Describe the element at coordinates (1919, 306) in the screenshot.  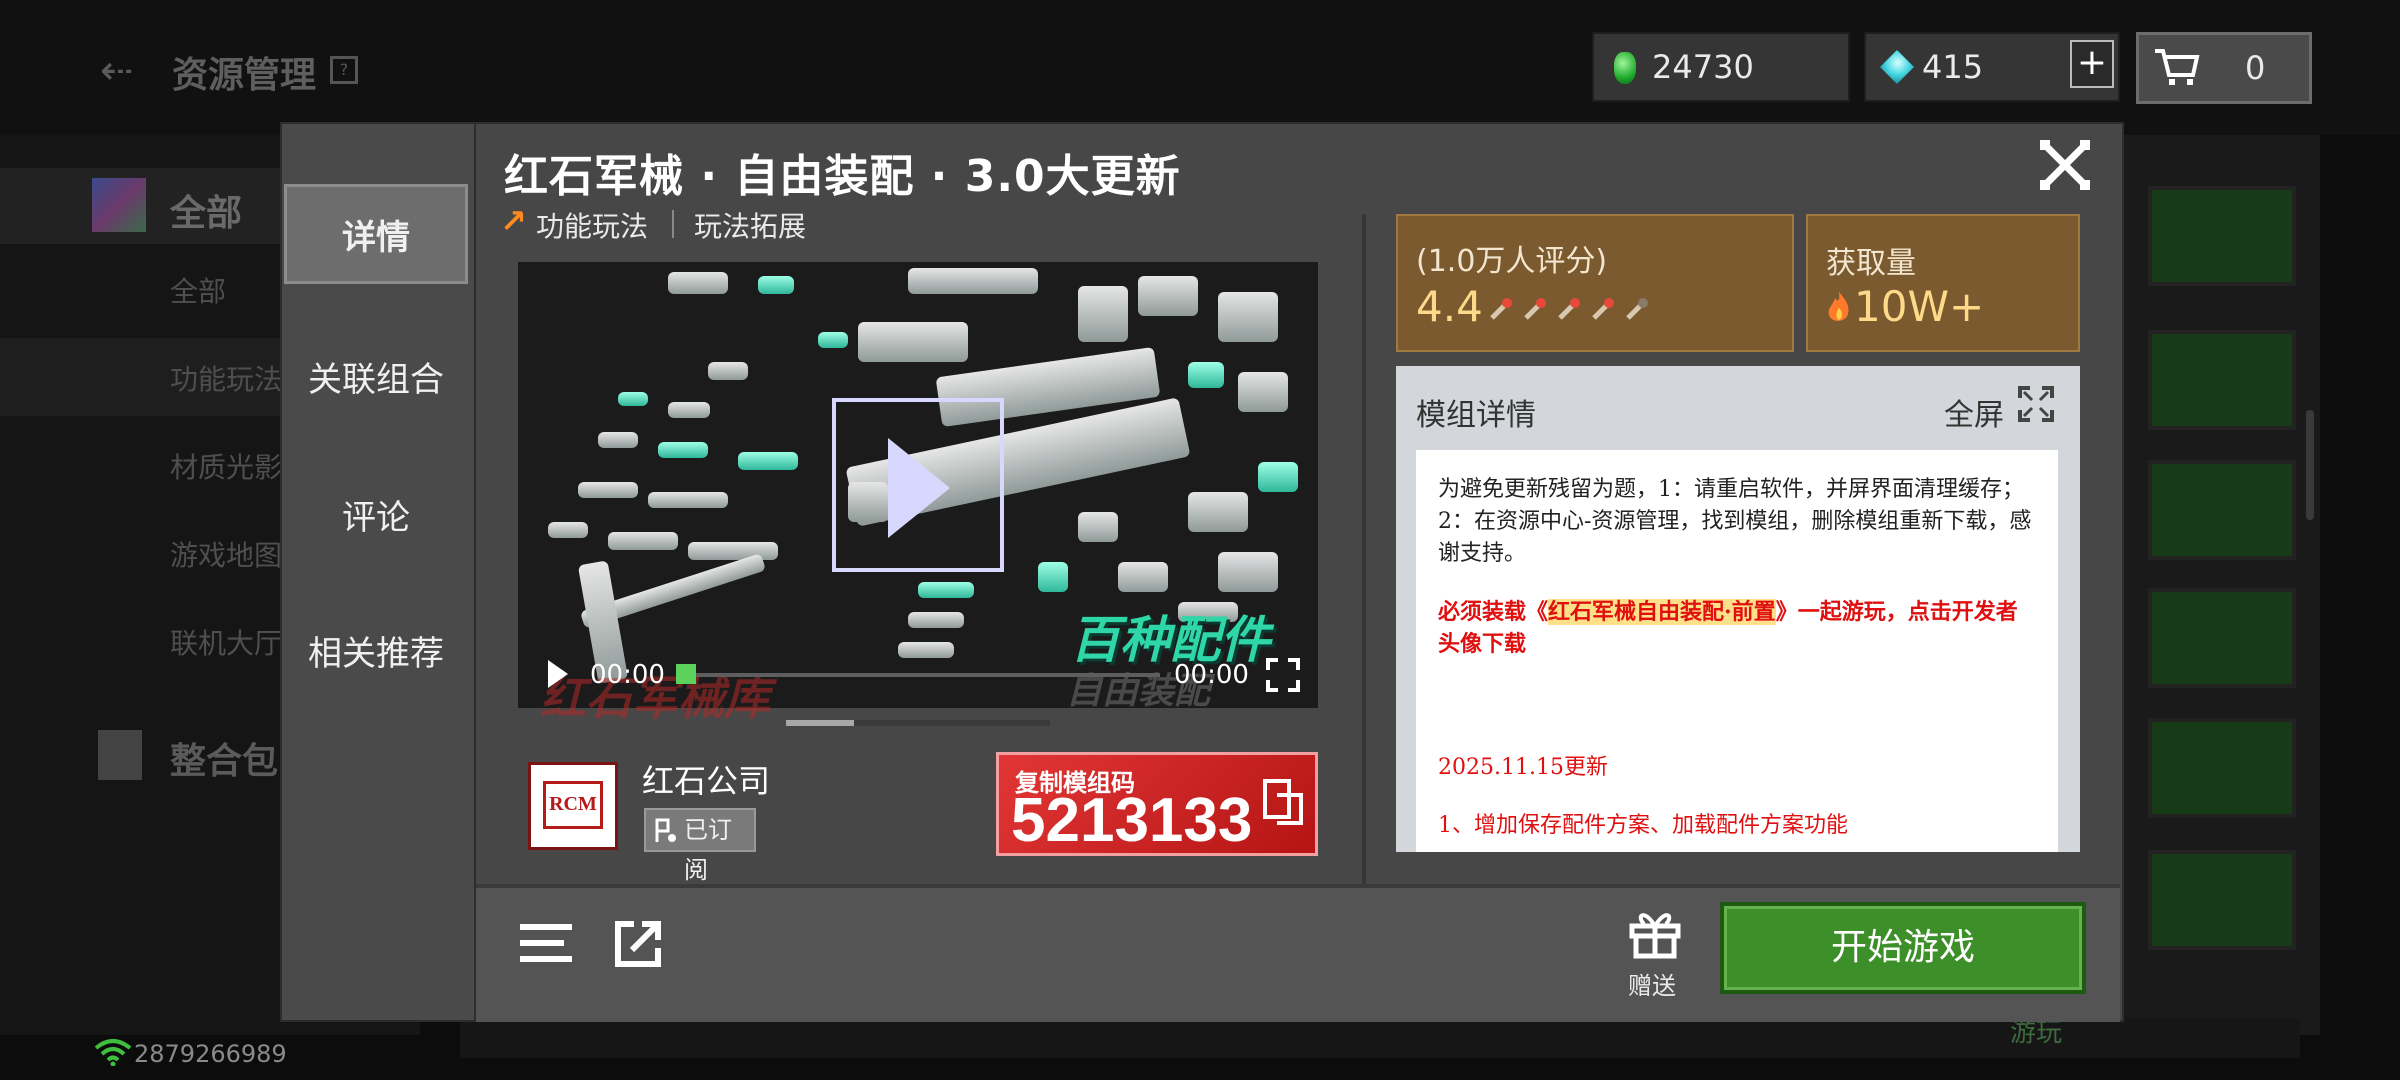
I see `downloads-value: 10W+` at that location.